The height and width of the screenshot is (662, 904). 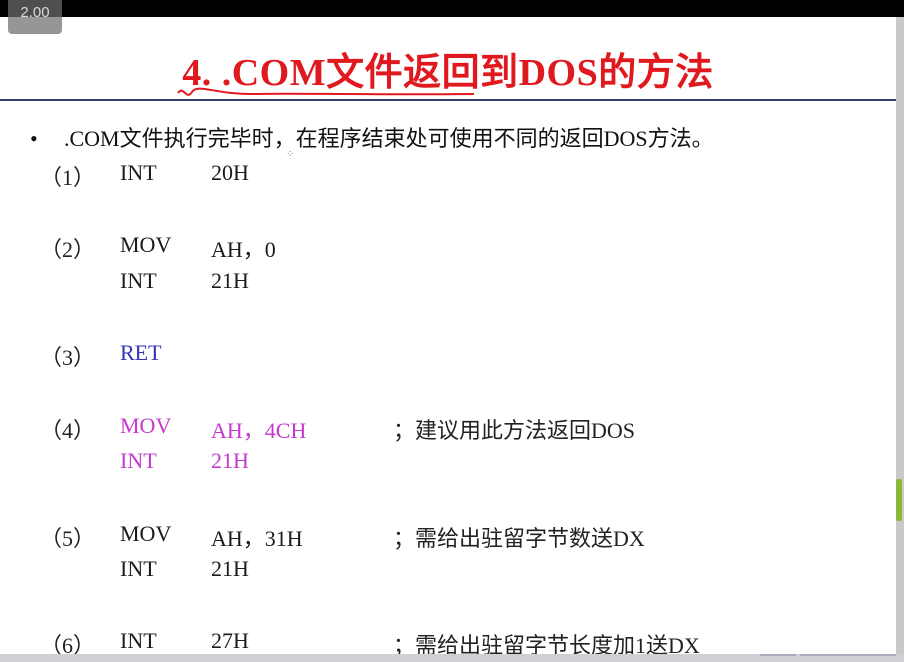 What do you see at coordinates (259, 430) in the screenshot?
I see `row-operand: AH，4CH` at bounding box center [259, 430].